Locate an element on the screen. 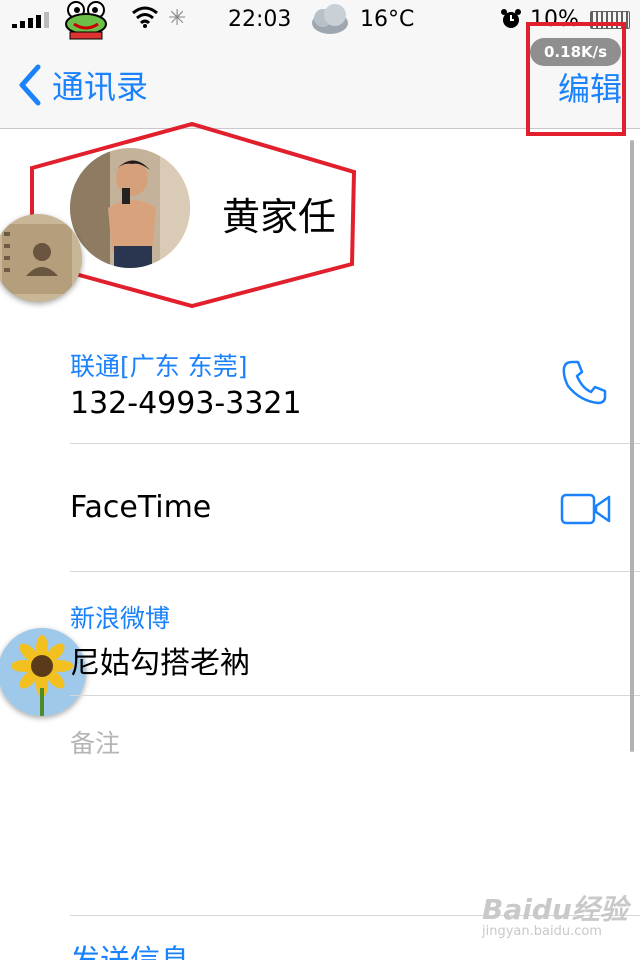 This screenshot has height=960, width=640. cloudy-weather-icon is located at coordinates (330, 19).